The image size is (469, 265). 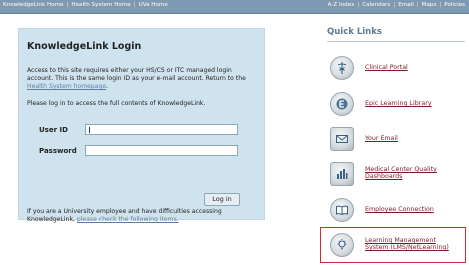 I want to click on login-intro-post: ., so click(x=107, y=86).